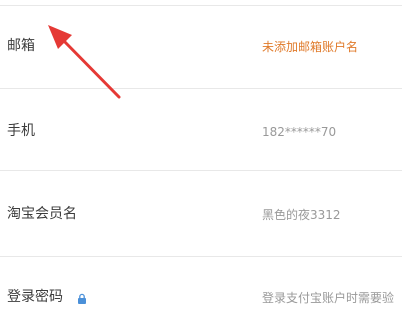  I want to click on email-value: 未添加邮箱账户名, so click(310, 47).